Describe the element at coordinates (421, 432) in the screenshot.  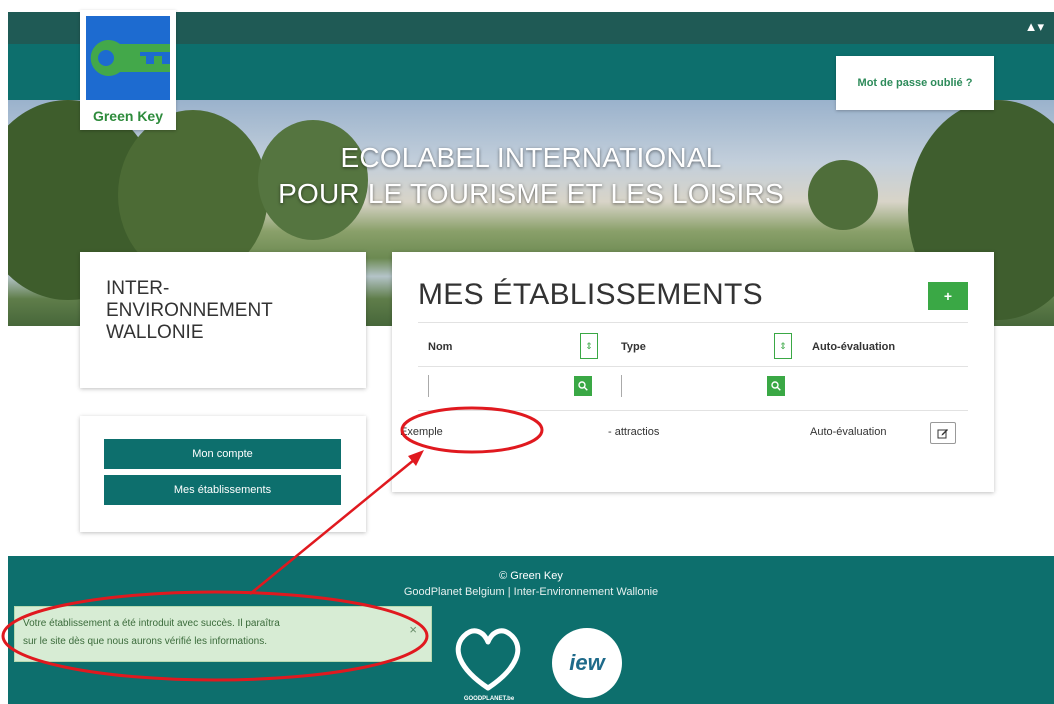
I see `establishment-name: Exemple` at that location.